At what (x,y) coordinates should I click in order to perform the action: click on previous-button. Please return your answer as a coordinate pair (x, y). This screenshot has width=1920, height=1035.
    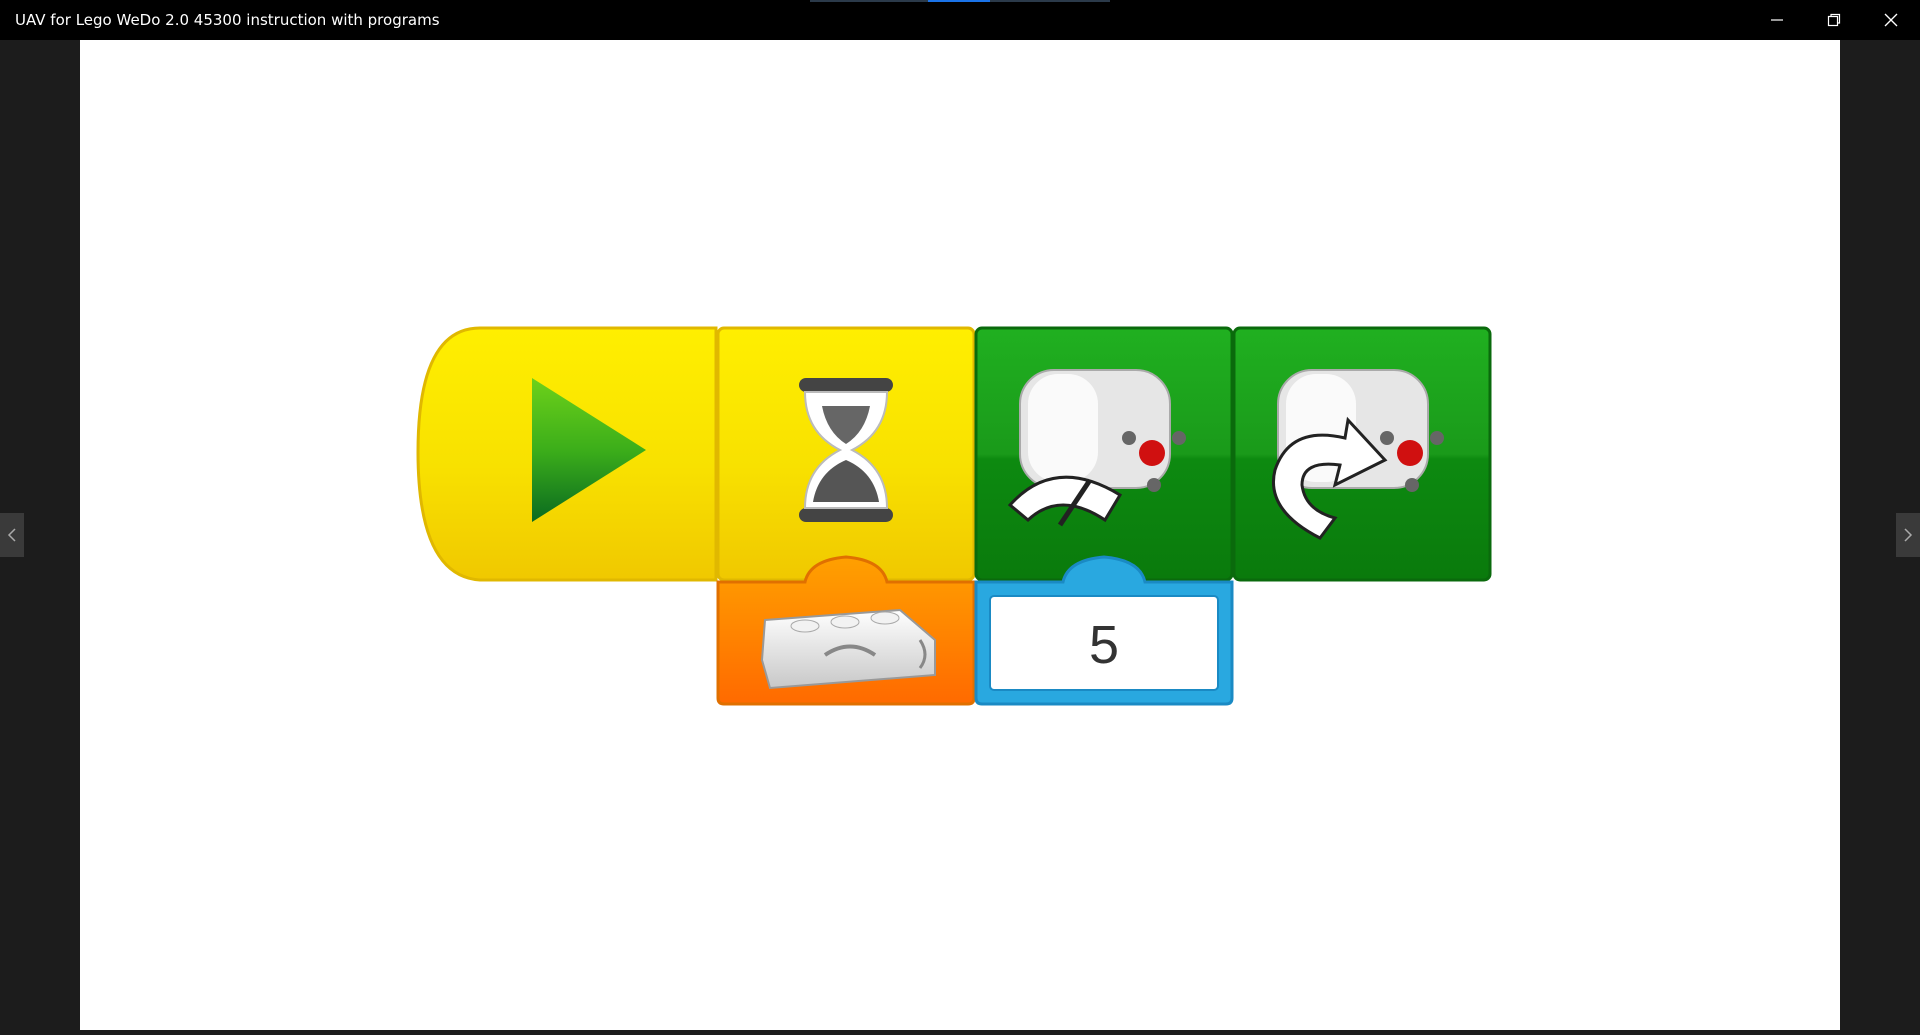
    Looking at the image, I should click on (12, 535).